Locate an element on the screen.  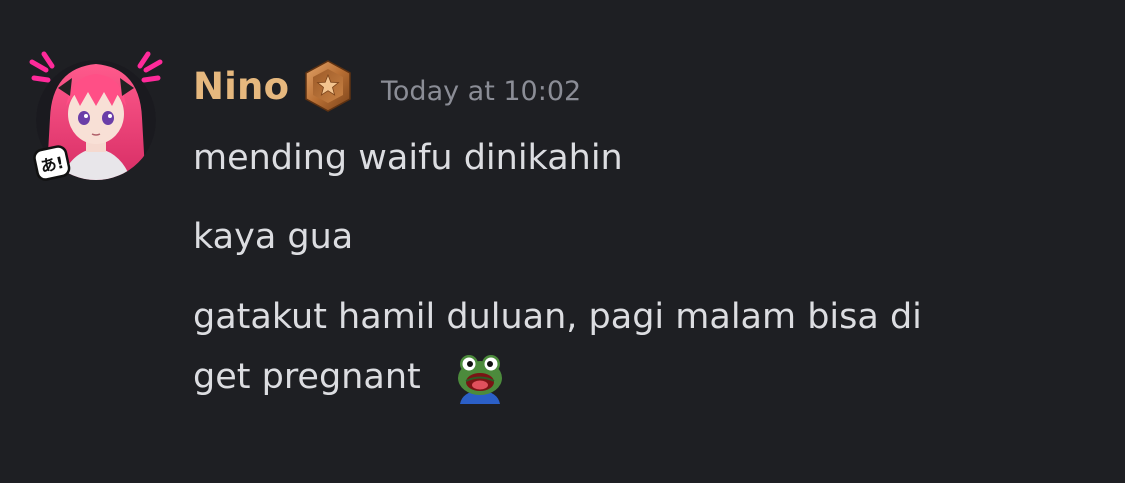
bronze-star-badge-icon is located at coordinates (328, 86).